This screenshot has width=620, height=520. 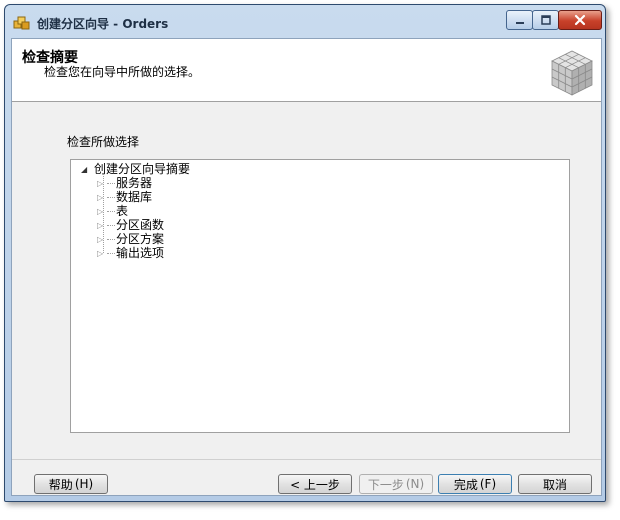 I want to click on cancel-button-label: 取消, so click(x=554, y=484).